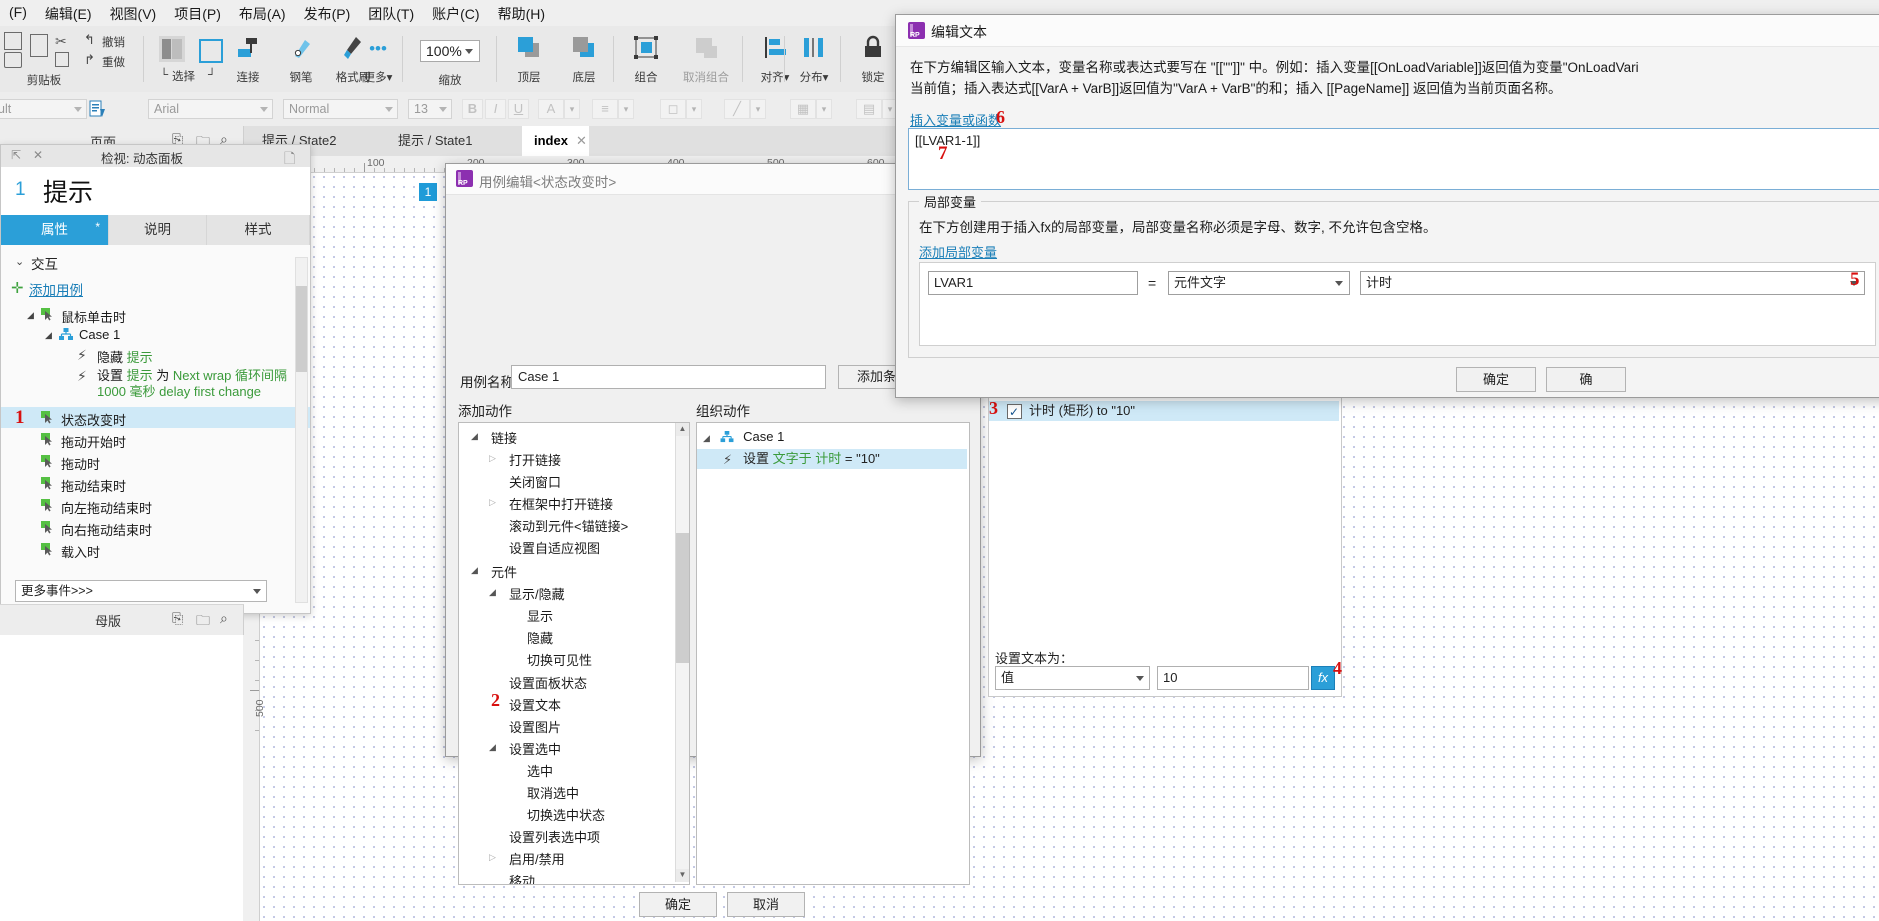 Image resolution: width=1879 pixels, height=921 pixels. What do you see at coordinates (1612, 283) in the screenshot?
I see `local-variable-target-select: 计时` at bounding box center [1612, 283].